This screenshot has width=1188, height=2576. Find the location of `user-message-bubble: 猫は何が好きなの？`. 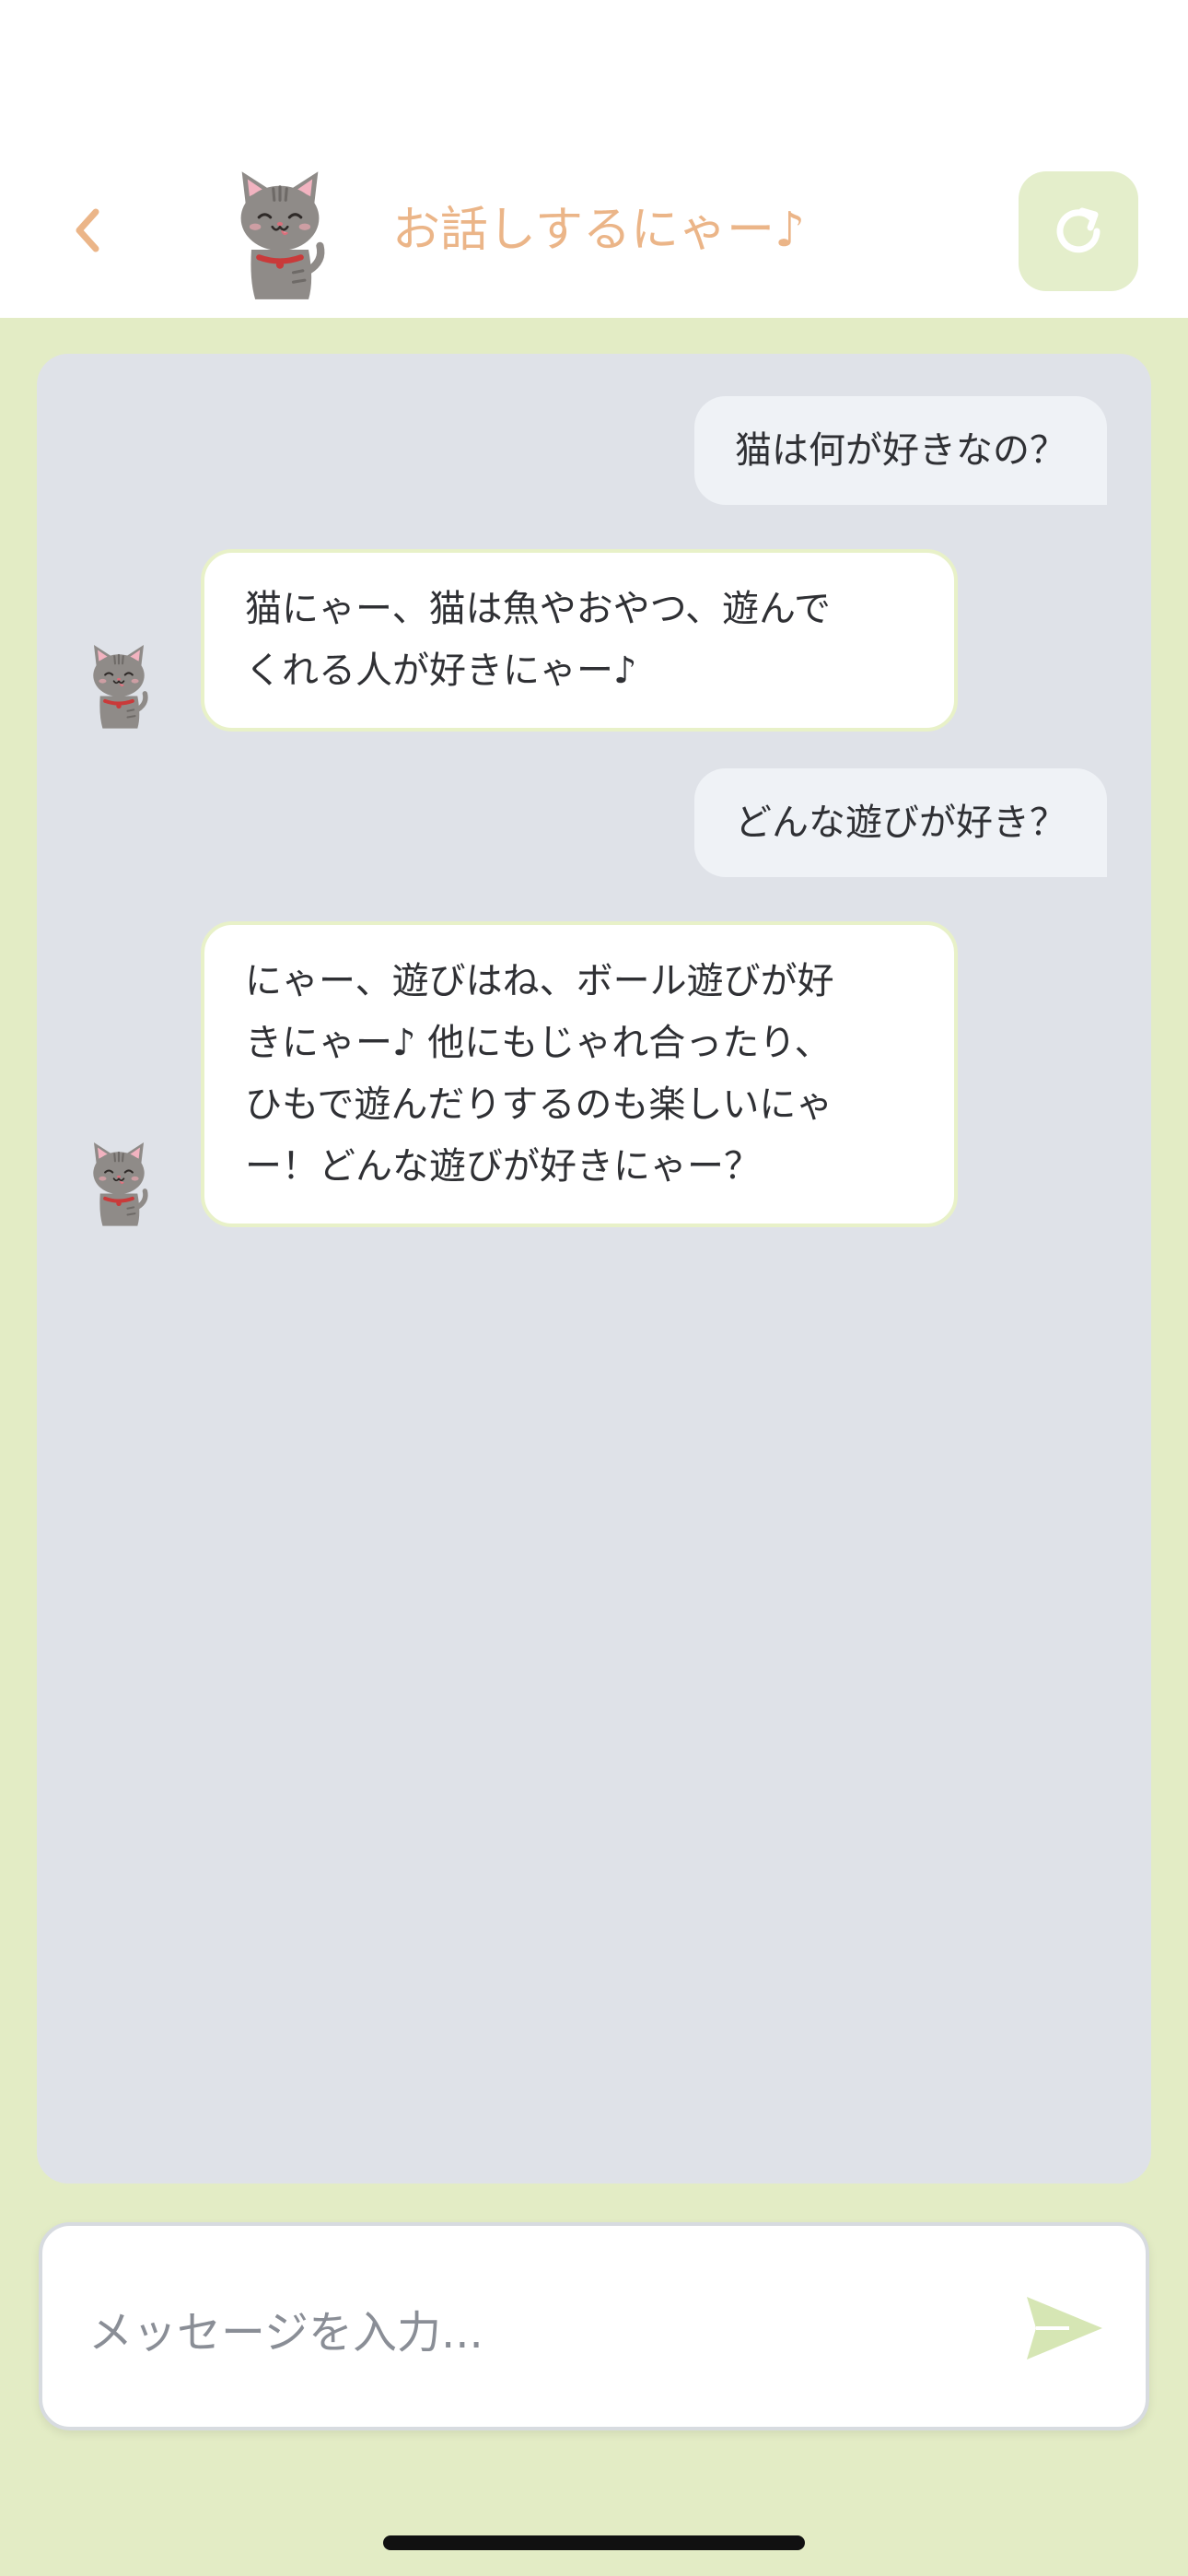

user-message-bubble: 猫は何が好きなの？ is located at coordinates (900, 450).